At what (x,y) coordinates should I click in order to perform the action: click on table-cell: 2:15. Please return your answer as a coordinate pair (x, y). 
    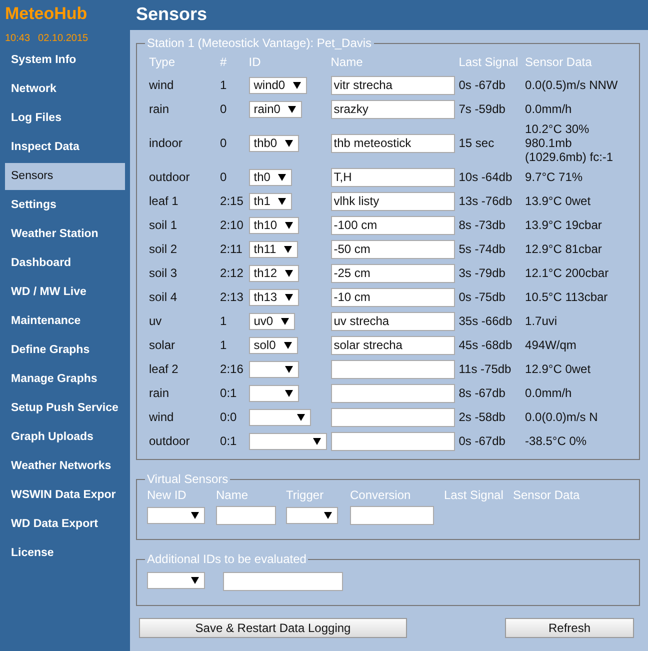
    Looking at the image, I should click on (232, 201).